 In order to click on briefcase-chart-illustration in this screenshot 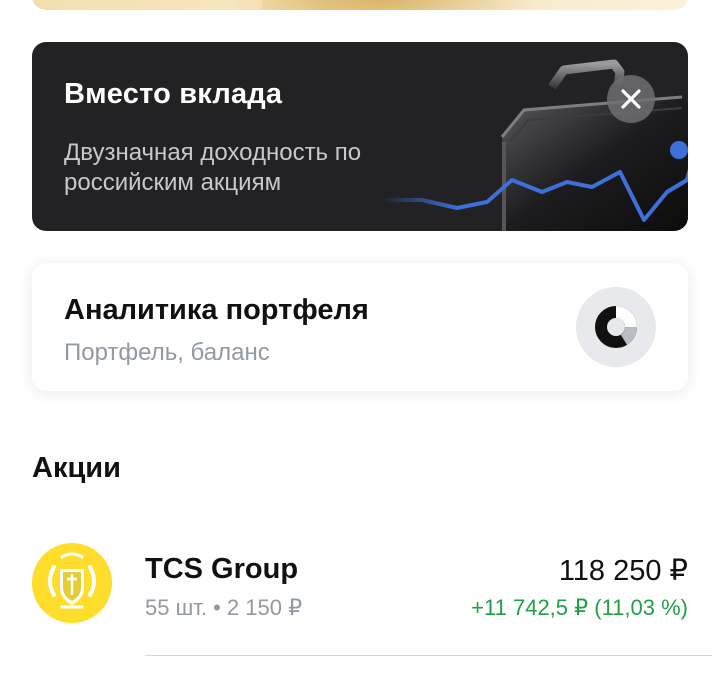, I will do `click(535, 145)`.